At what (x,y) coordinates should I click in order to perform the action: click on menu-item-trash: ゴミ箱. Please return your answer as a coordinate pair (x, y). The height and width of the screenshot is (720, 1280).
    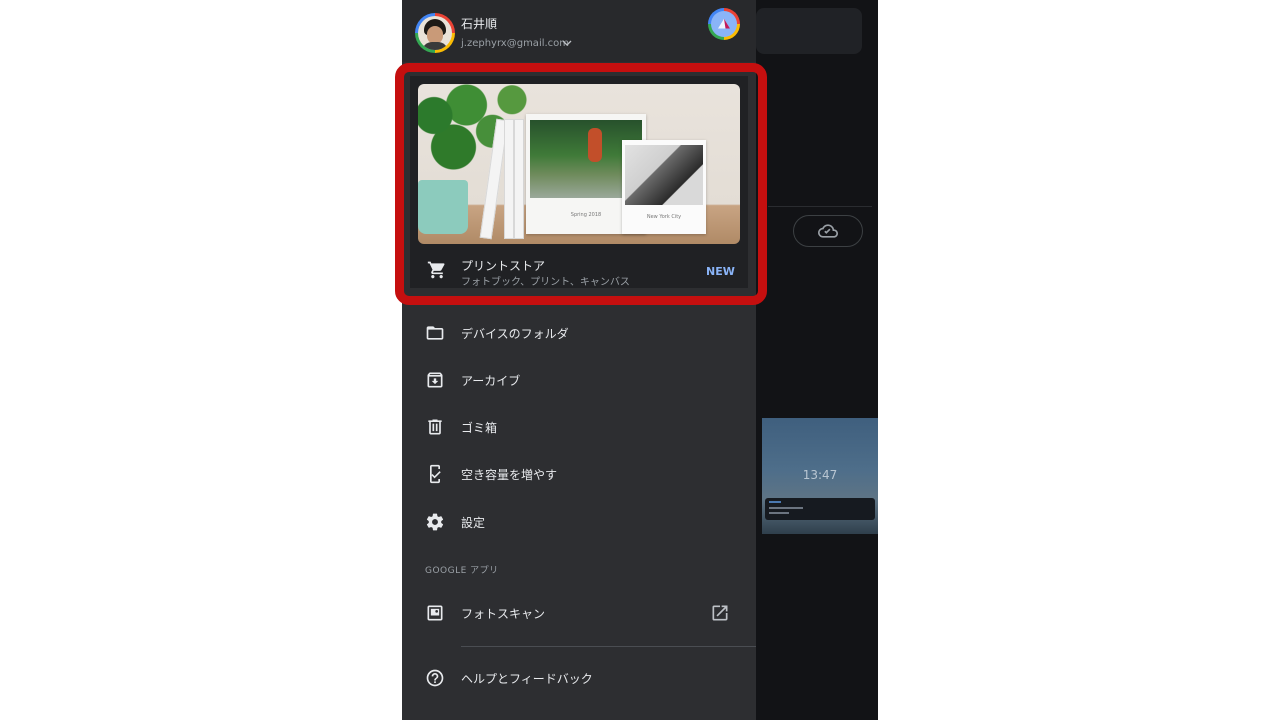
    Looking at the image, I should click on (579, 427).